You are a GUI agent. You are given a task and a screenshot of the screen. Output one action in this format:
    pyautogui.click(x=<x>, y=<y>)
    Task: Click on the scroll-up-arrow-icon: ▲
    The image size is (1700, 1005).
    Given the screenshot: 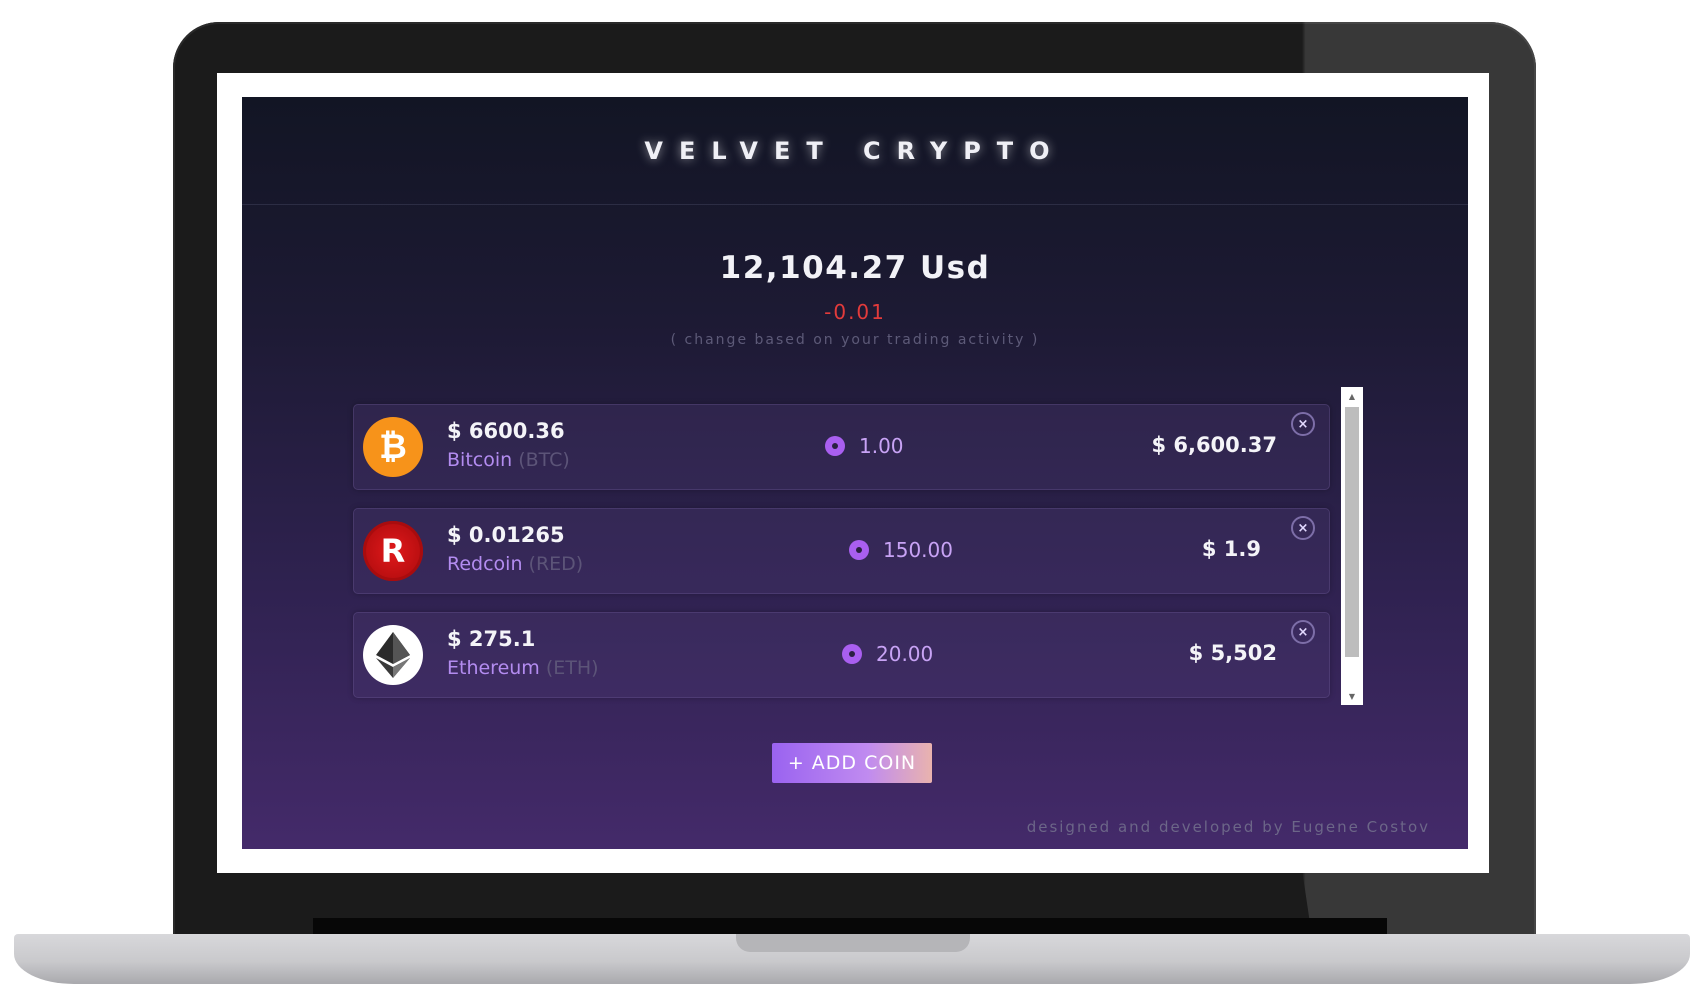 What is the action you would take?
    pyautogui.click(x=1352, y=396)
    